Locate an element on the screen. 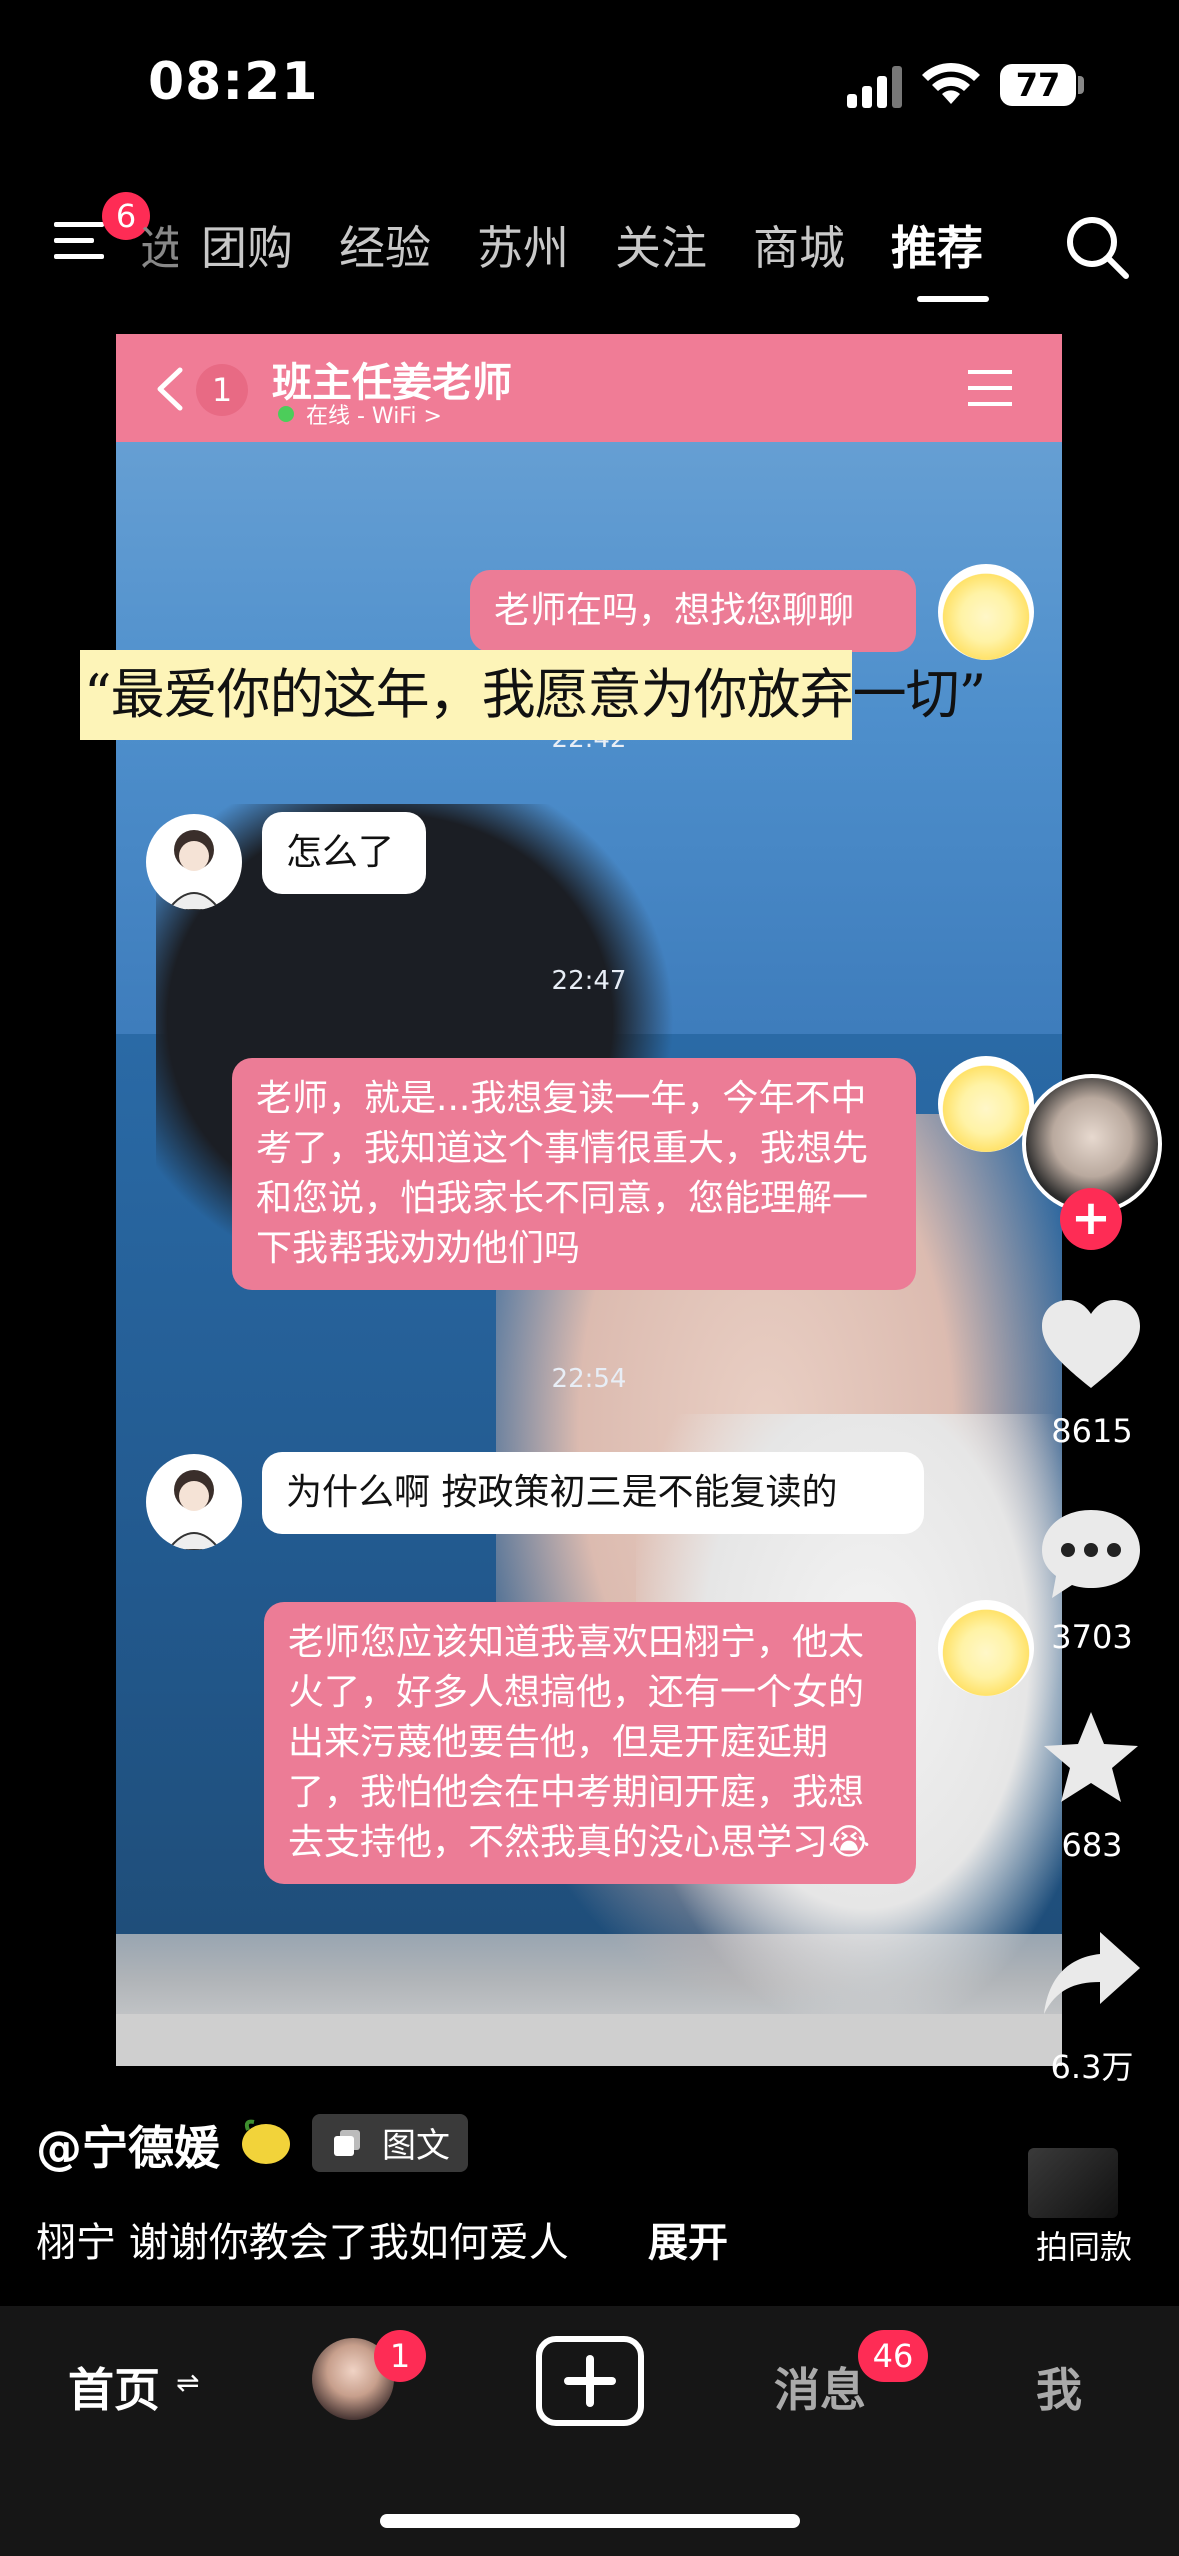 The height and width of the screenshot is (2556, 1179). friends-badge: 1 is located at coordinates (400, 2356).